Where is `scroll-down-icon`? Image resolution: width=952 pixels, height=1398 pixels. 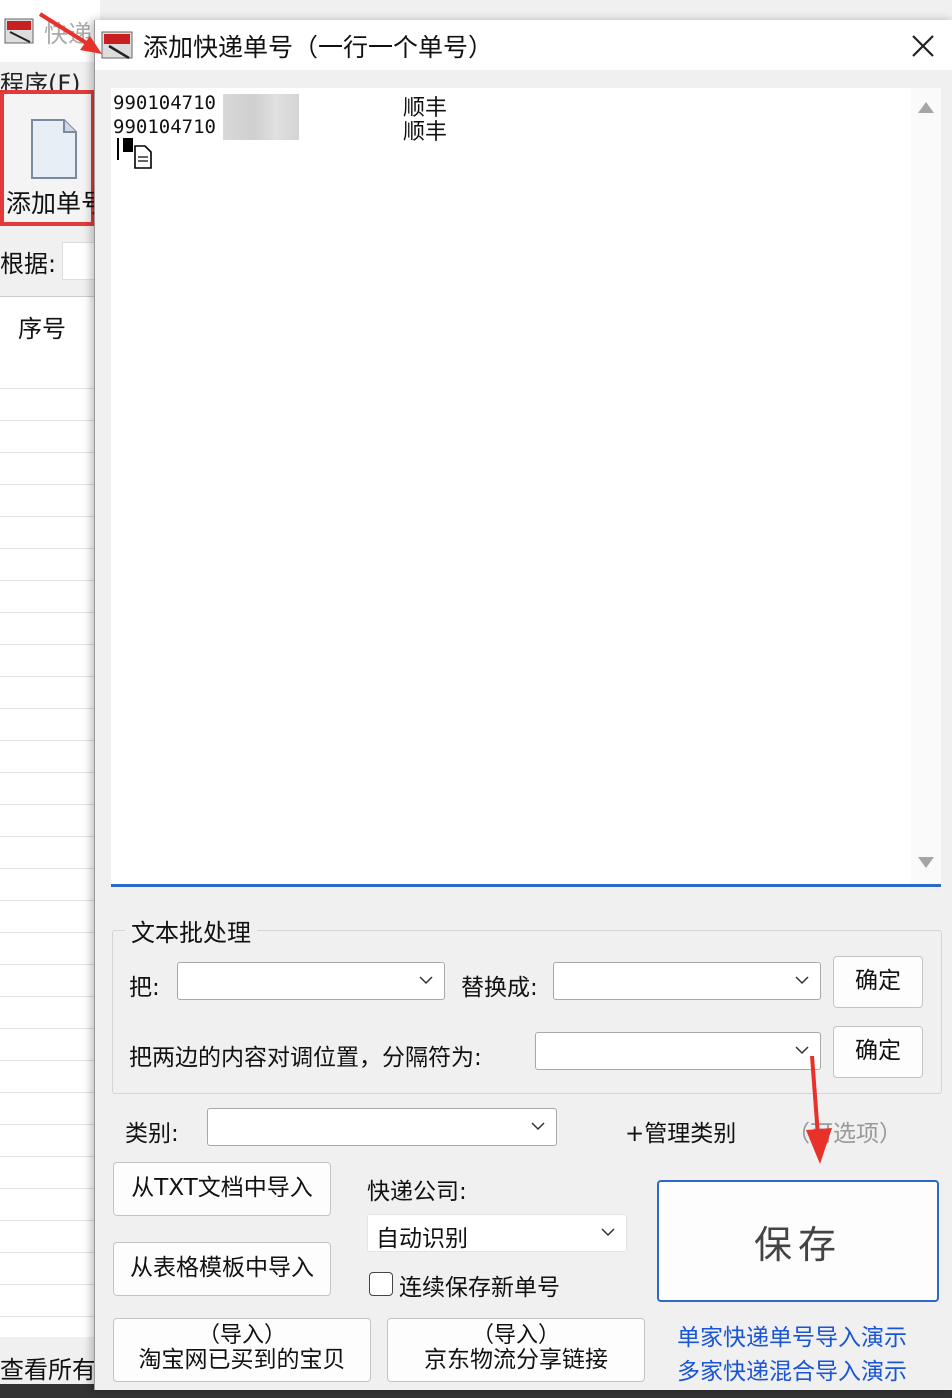
scroll-down-icon is located at coordinates (926, 862).